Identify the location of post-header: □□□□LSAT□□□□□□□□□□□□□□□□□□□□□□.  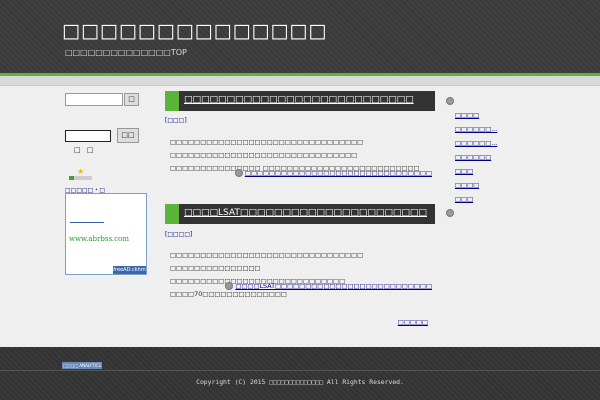
(300, 214).